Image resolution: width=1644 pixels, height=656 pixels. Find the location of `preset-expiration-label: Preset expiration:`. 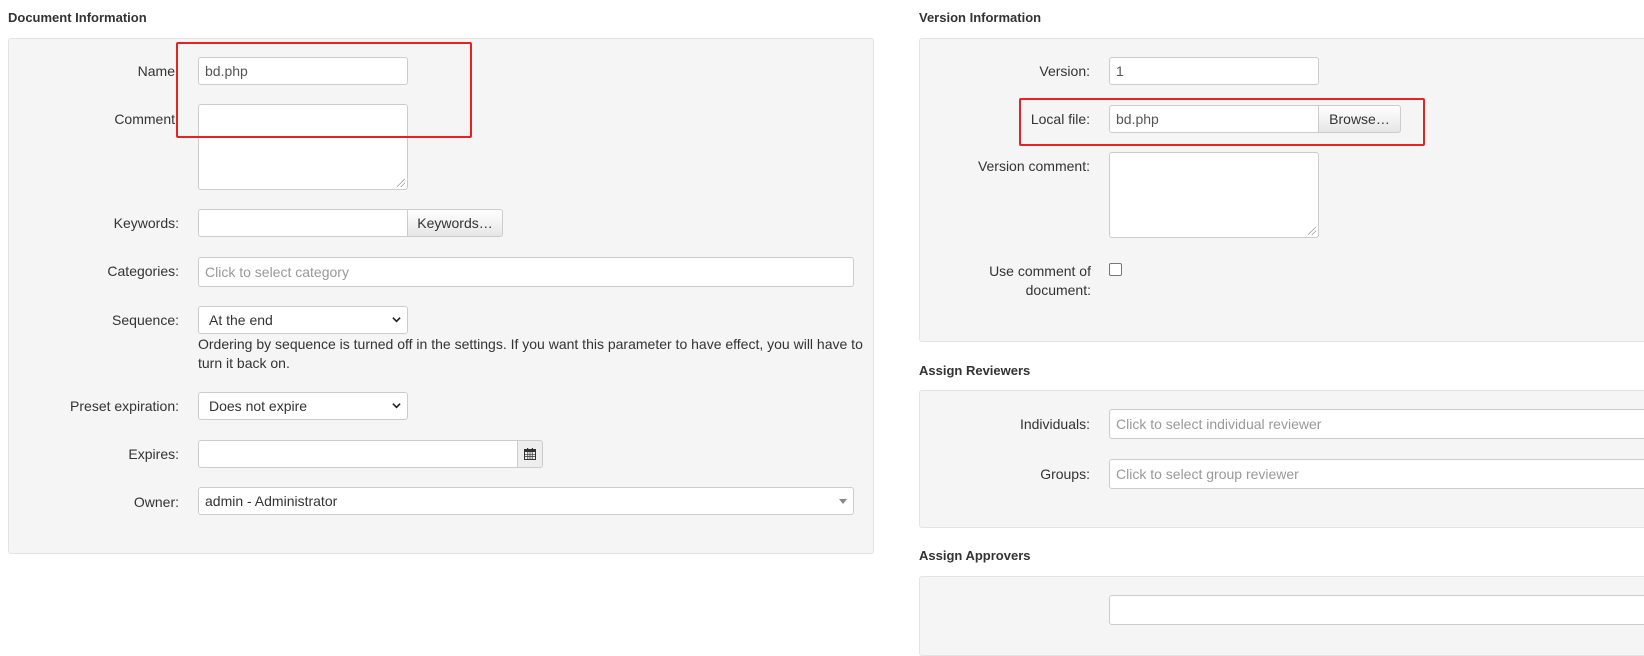

preset-expiration-label: Preset expiration: is located at coordinates (124, 406).